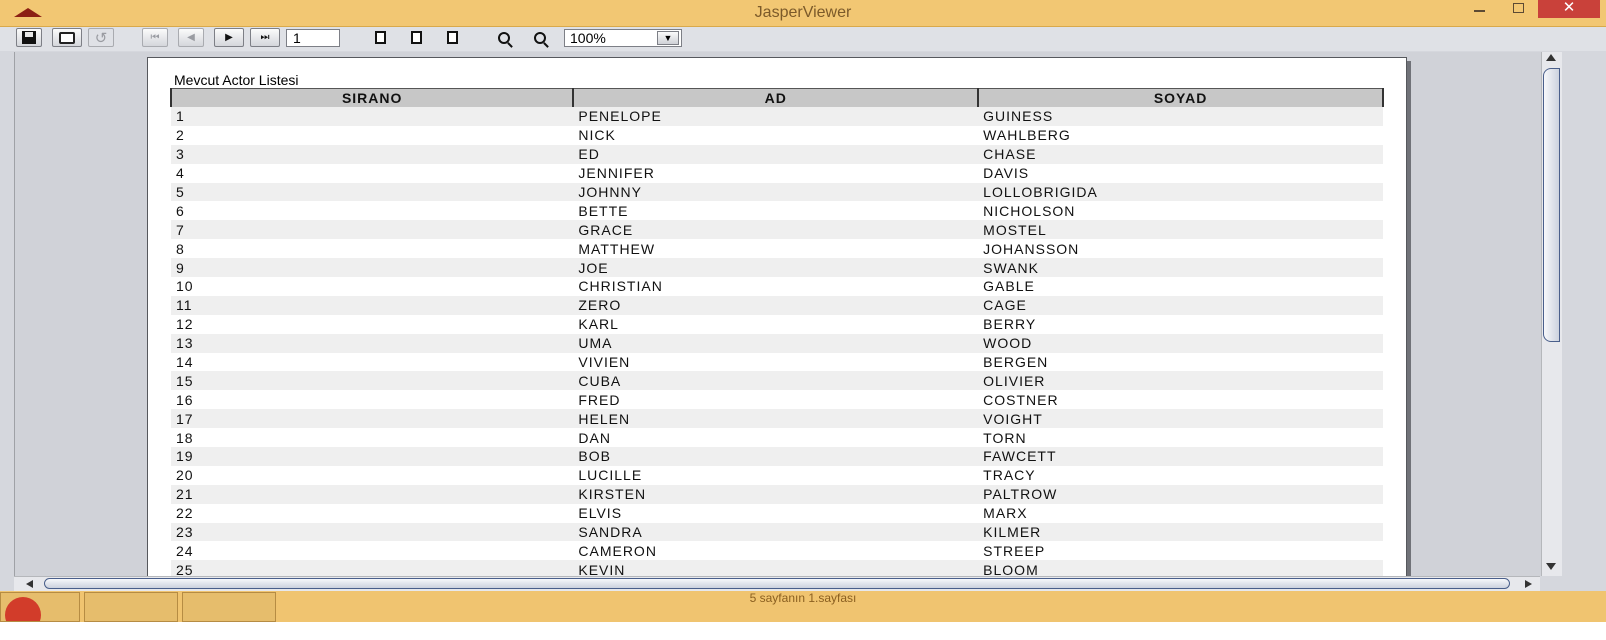 The image size is (1606, 640). Describe the element at coordinates (623, 38) in the screenshot. I see `zoom-select: 100% ▼` at that location.